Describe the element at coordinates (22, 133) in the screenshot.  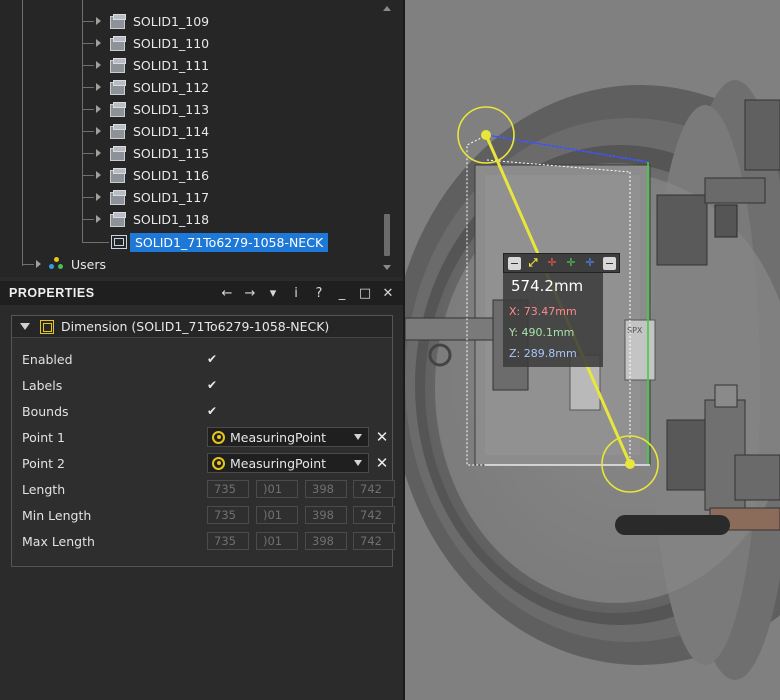
I see `tree-guide-line-outer` at that location.